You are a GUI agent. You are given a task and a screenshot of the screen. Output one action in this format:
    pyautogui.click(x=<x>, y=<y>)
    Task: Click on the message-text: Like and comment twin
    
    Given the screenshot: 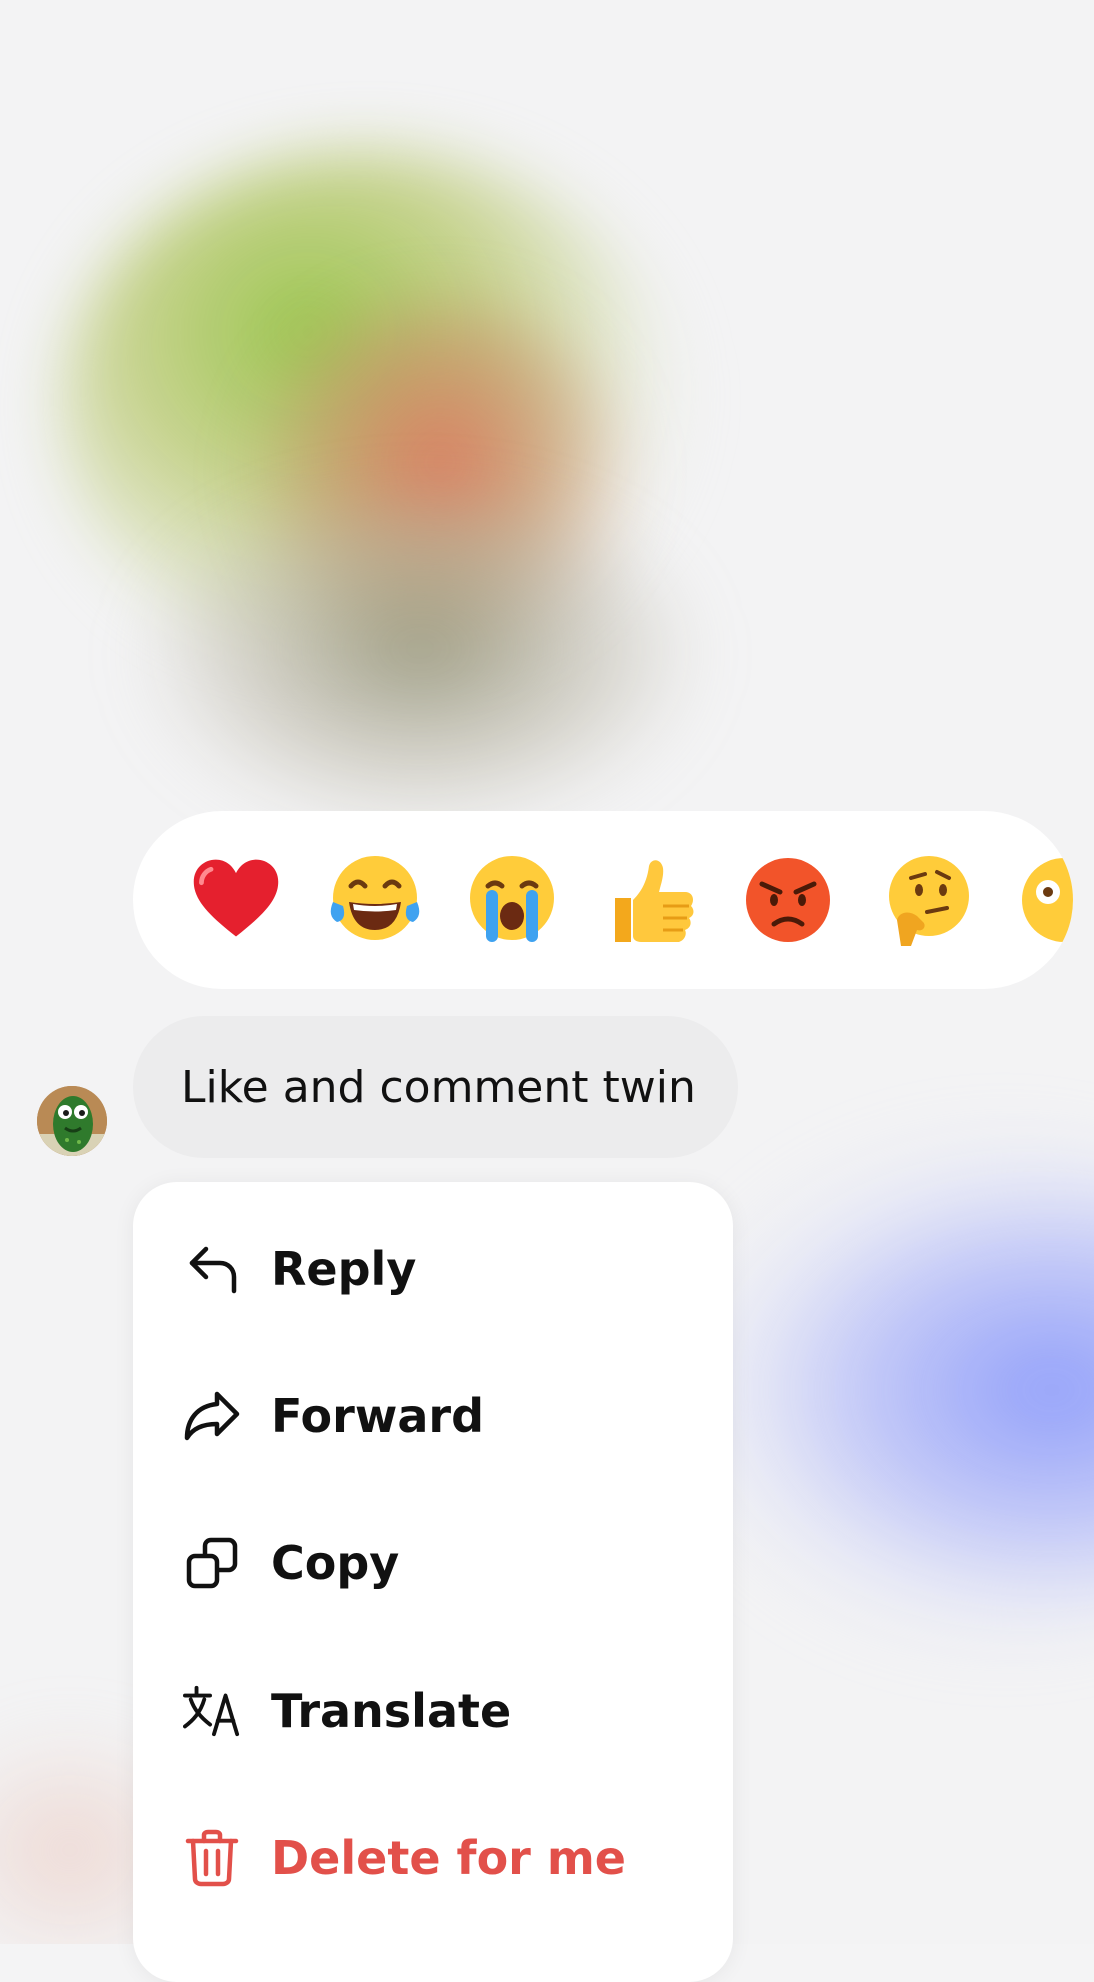 What is the action you would take?
    pyautogui.click(x=438, y=1087)
    